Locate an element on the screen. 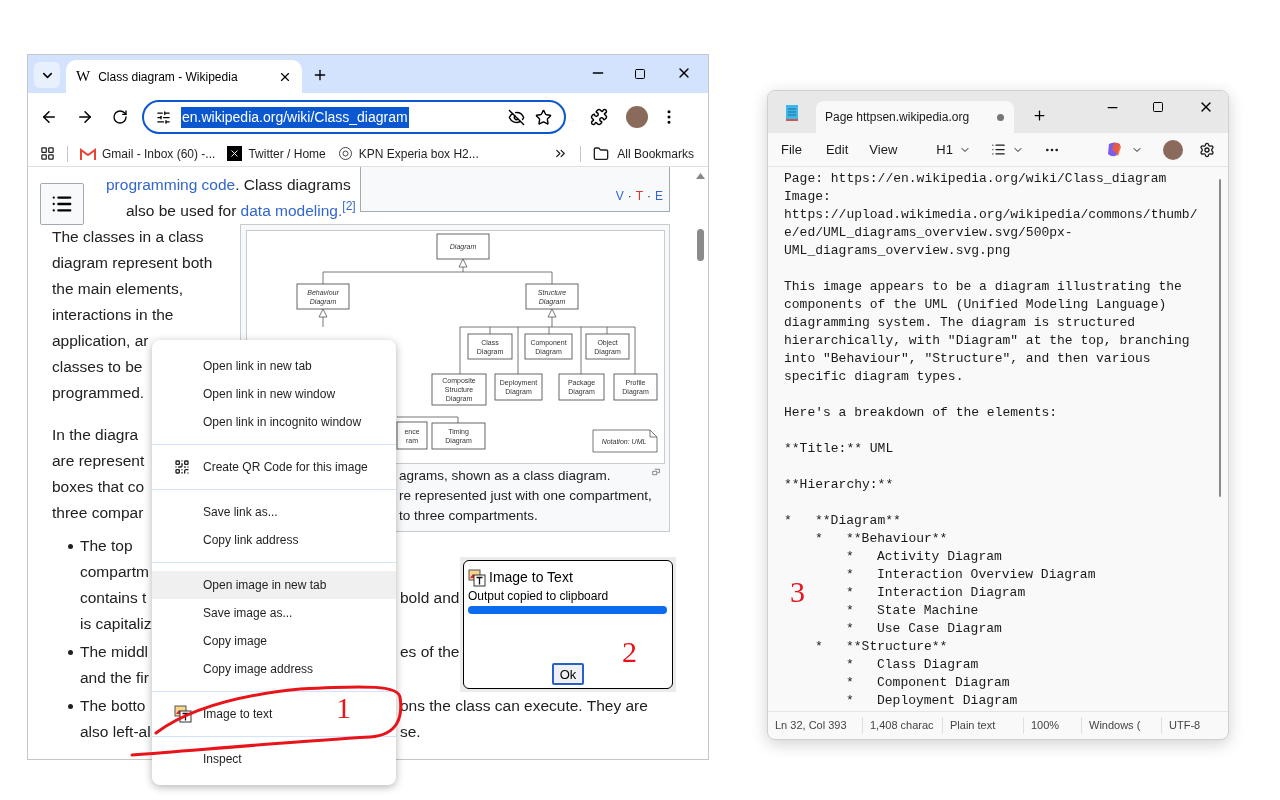  figure-caption: to three compartments. is located at coordinates (468, 516).